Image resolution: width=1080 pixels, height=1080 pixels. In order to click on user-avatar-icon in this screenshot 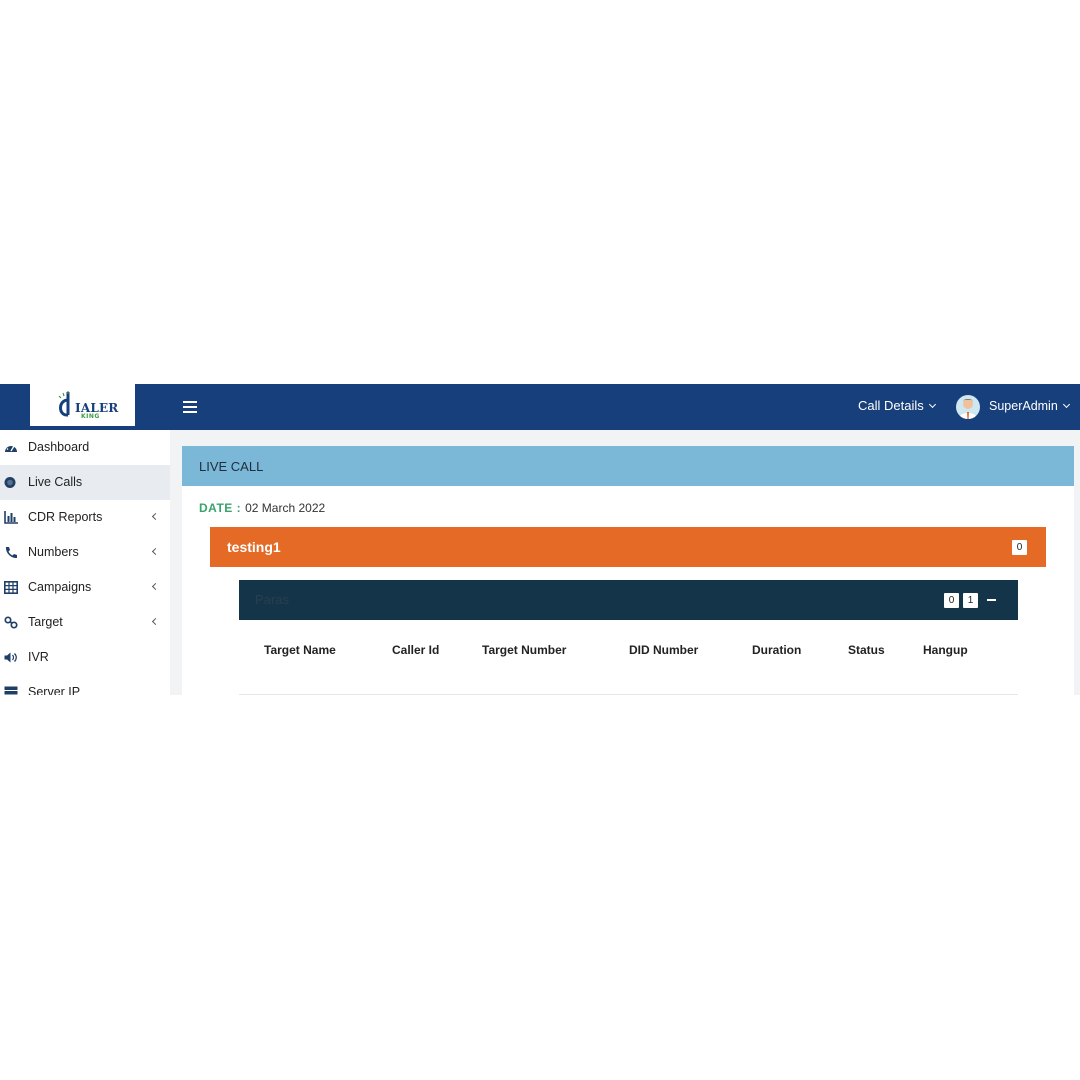, I will do `click(968, 409)`.